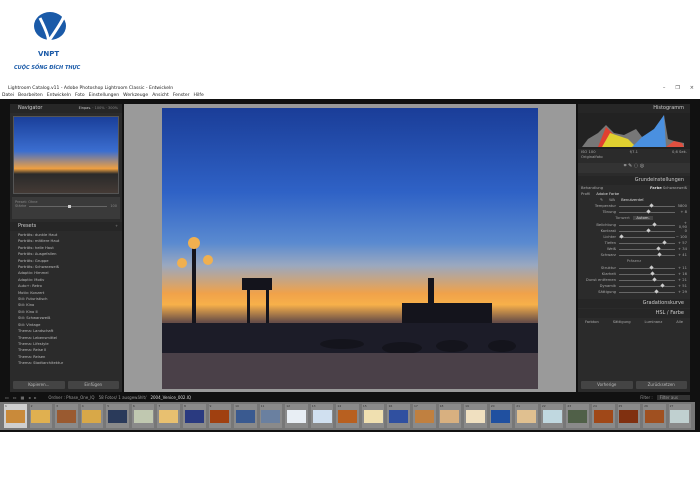 The width and height of the screenshot is (700, 500). I want to click on amount-slider, so click(68, 206).